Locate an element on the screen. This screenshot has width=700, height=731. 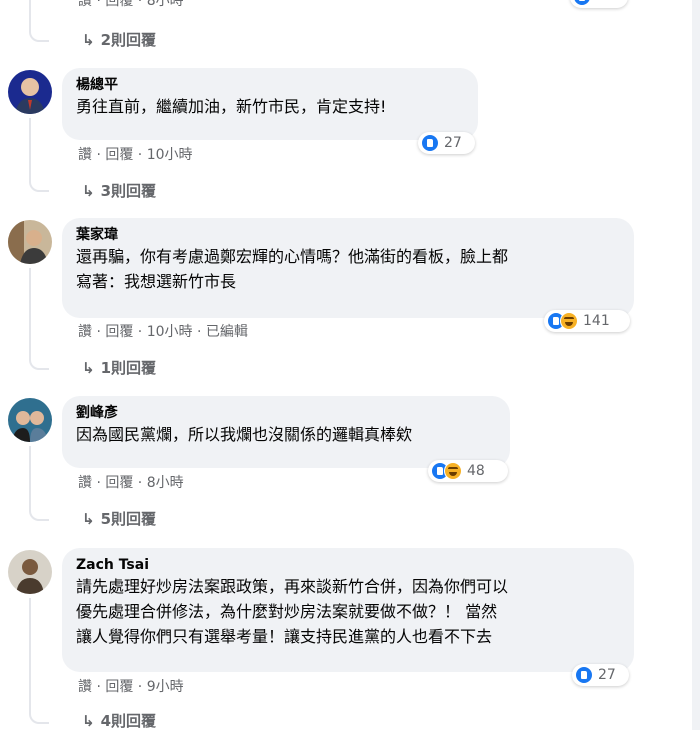
commenter-name: 葉家瑋 is located at coordinates (349, 235).